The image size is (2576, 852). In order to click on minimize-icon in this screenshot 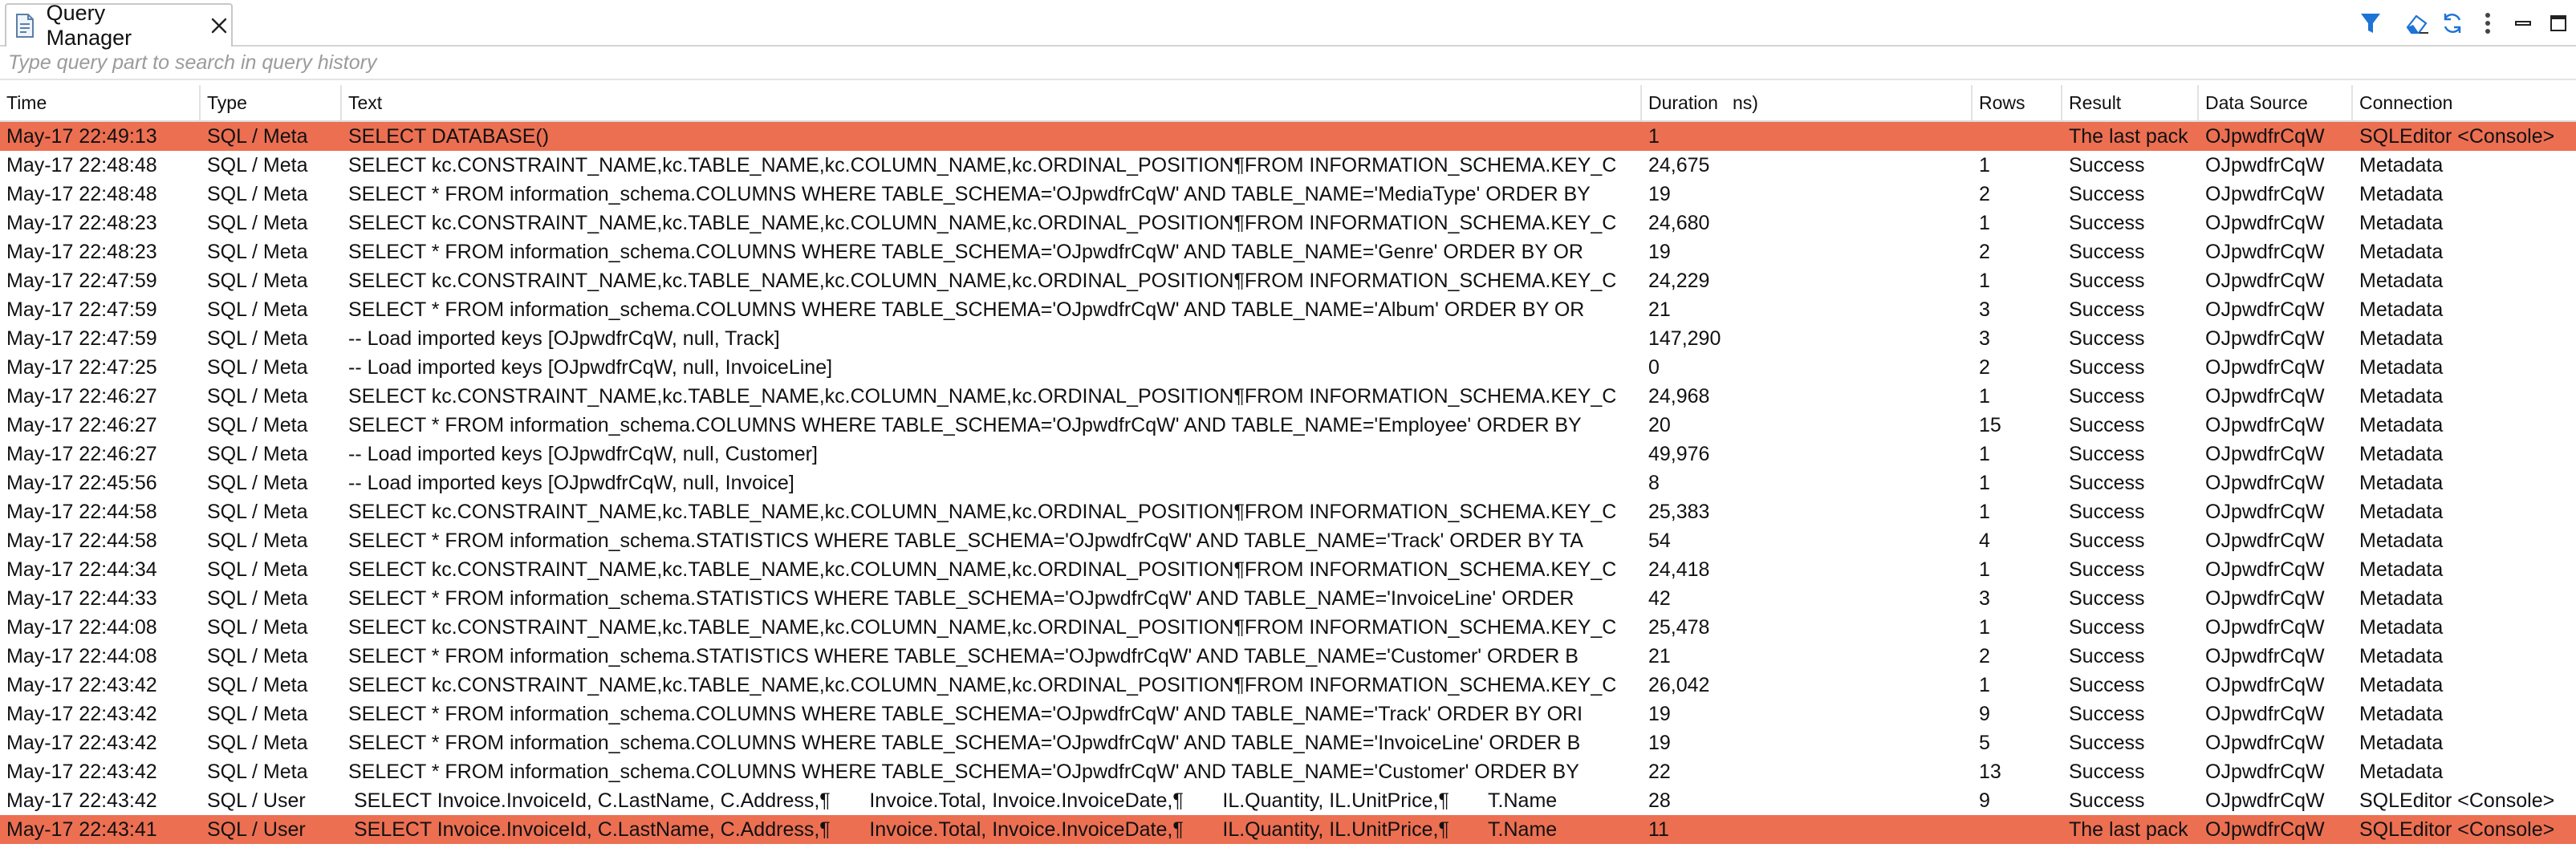, I will do `click(2523, 23)`.